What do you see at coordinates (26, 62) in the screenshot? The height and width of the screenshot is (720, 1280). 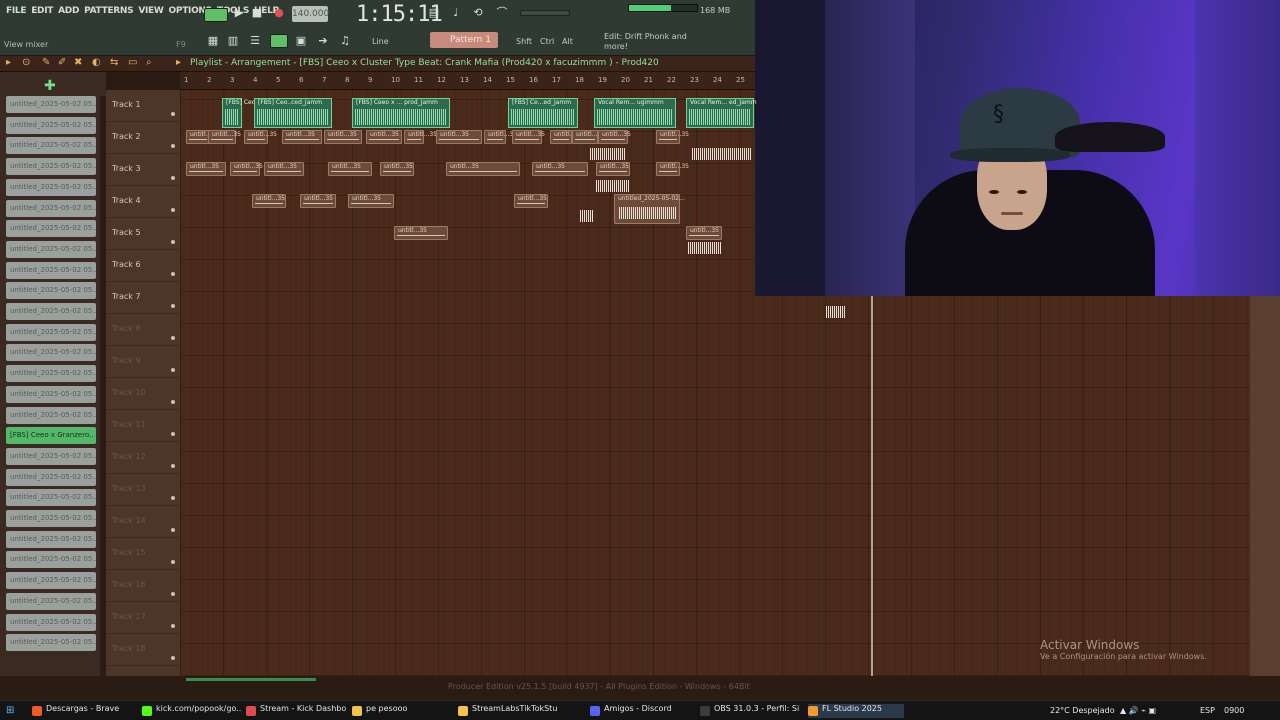 I see `magnet-icon: ⊙` at bounding box center [26, 62].